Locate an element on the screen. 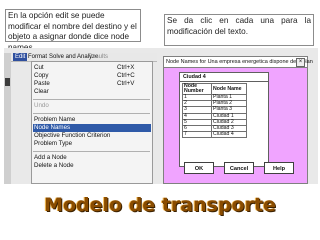 The image size is (320, 240). menu-item-objective-function: Objective Function Criterion is located at coordinates (92, 136).